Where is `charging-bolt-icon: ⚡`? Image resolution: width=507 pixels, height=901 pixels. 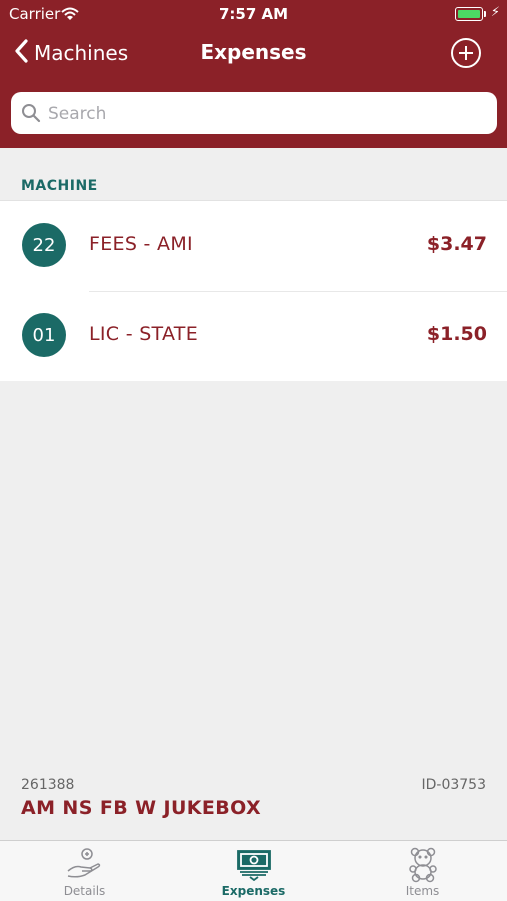
charging-bolt-icon: ⚡ is located at coordinates (495, 12).